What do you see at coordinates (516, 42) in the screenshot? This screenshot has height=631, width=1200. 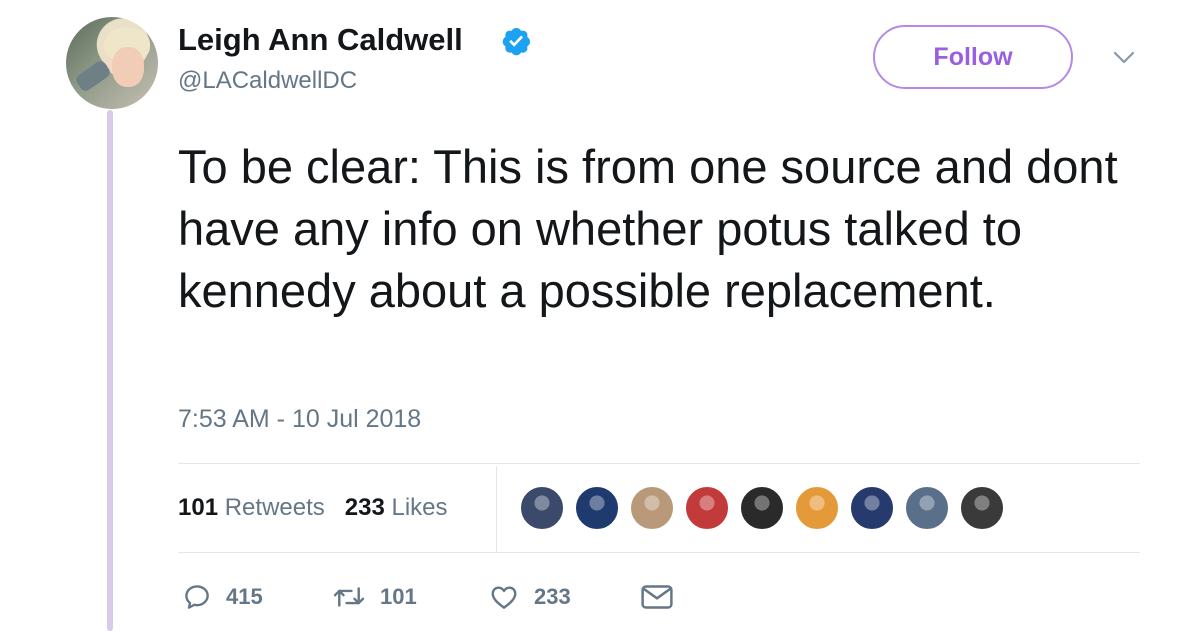 I see `verified-badge-icon` at bounding box center [516, 42].